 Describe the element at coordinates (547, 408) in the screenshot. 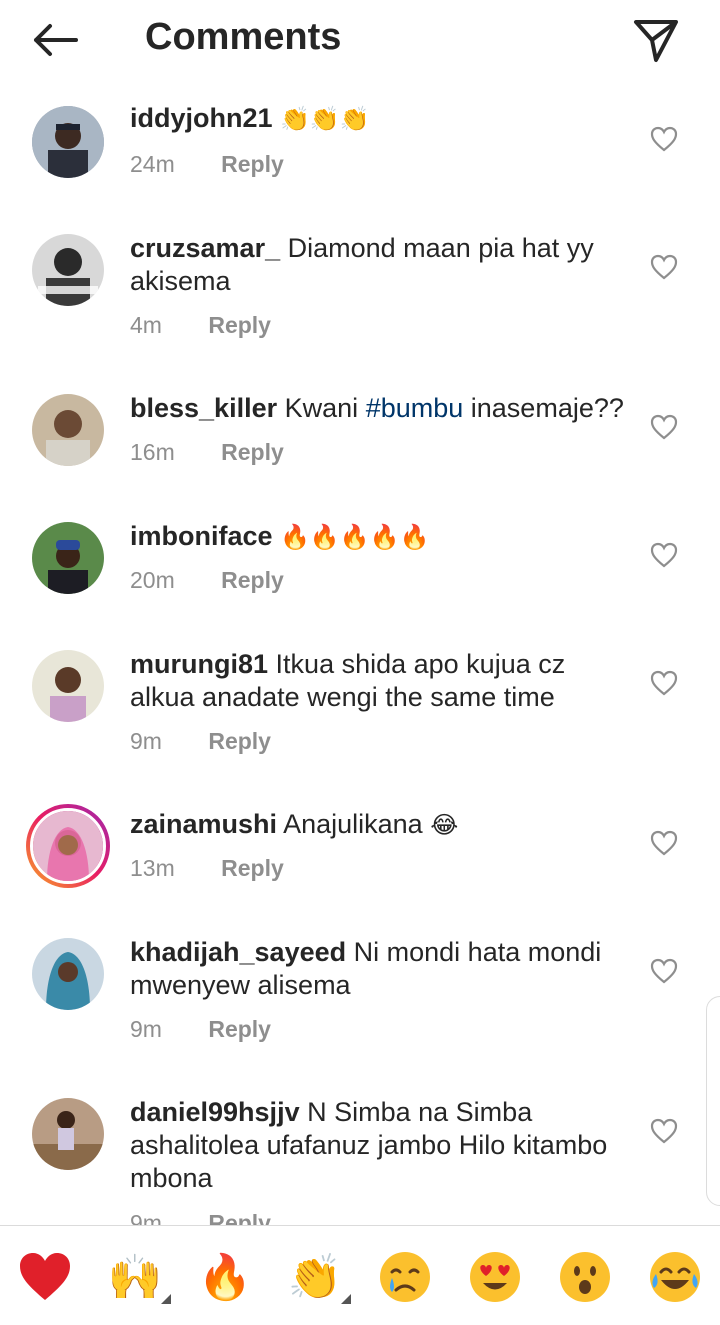

I see `comment-text-continued: inasemaje??` at that location.